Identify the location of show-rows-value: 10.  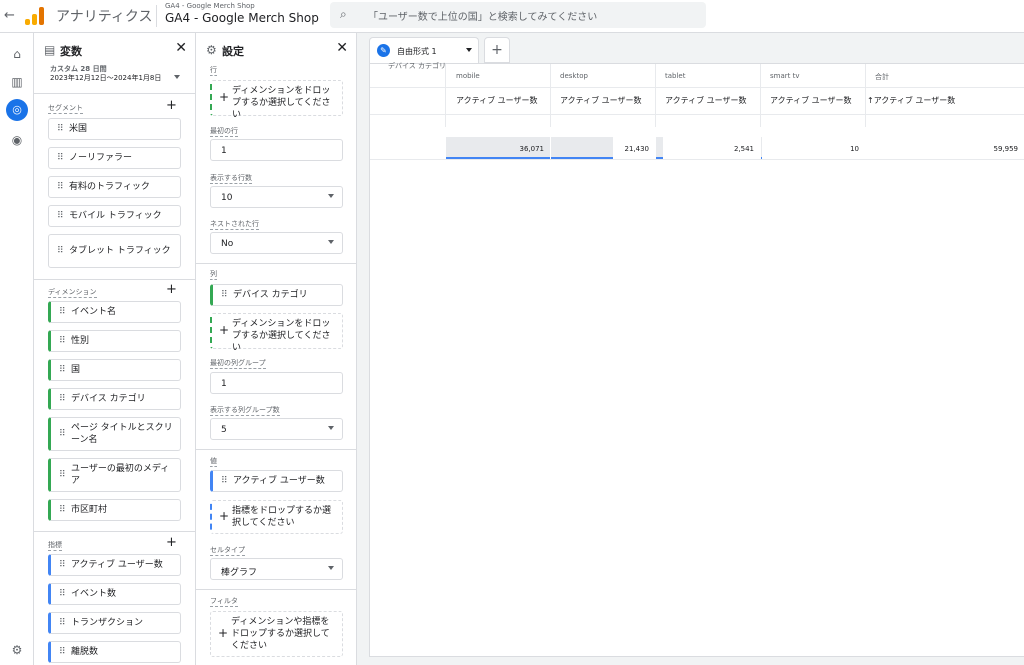
(227, 198).